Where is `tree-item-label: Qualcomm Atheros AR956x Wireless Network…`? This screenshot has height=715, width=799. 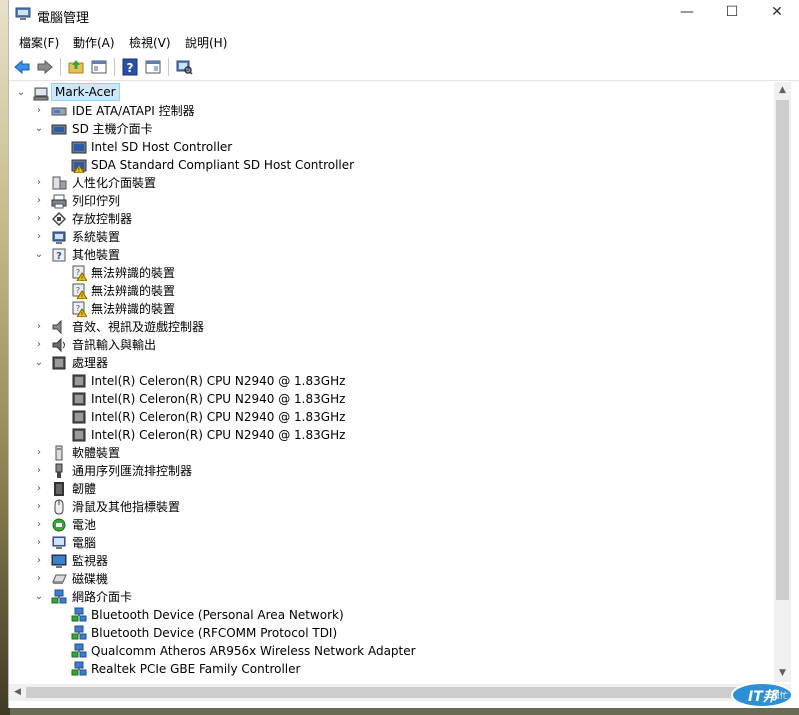 tree-item-label: Qualcomm Atheros AR956x Wireless Network… is located at coordinates (253, 651).